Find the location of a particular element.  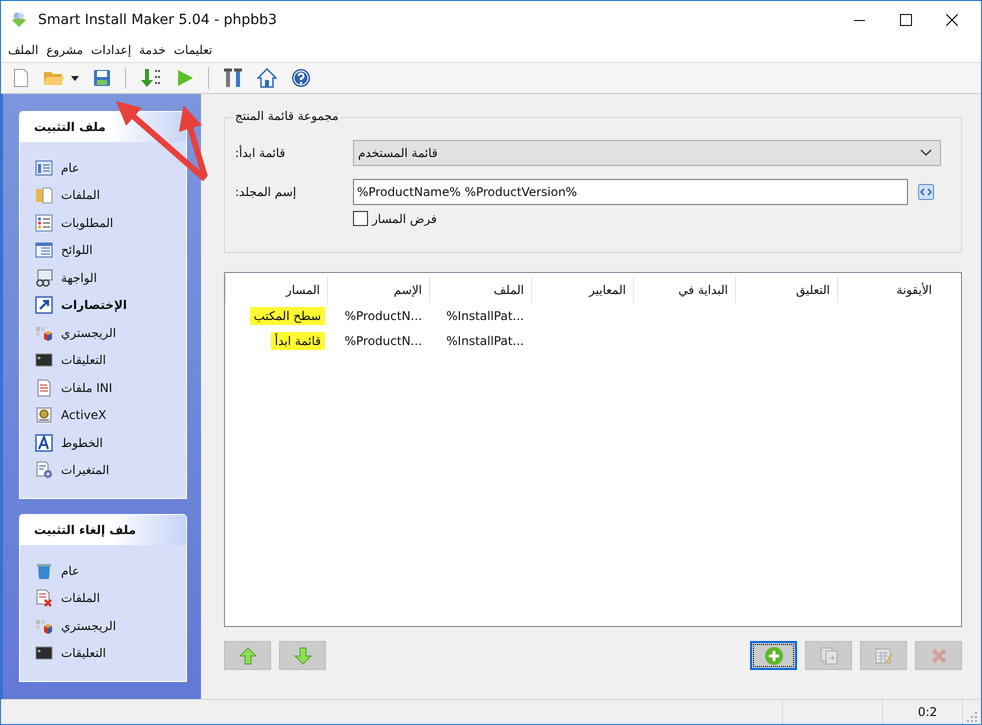

table-cell: قائمة ابدأ is located at coordinates (297, 341).